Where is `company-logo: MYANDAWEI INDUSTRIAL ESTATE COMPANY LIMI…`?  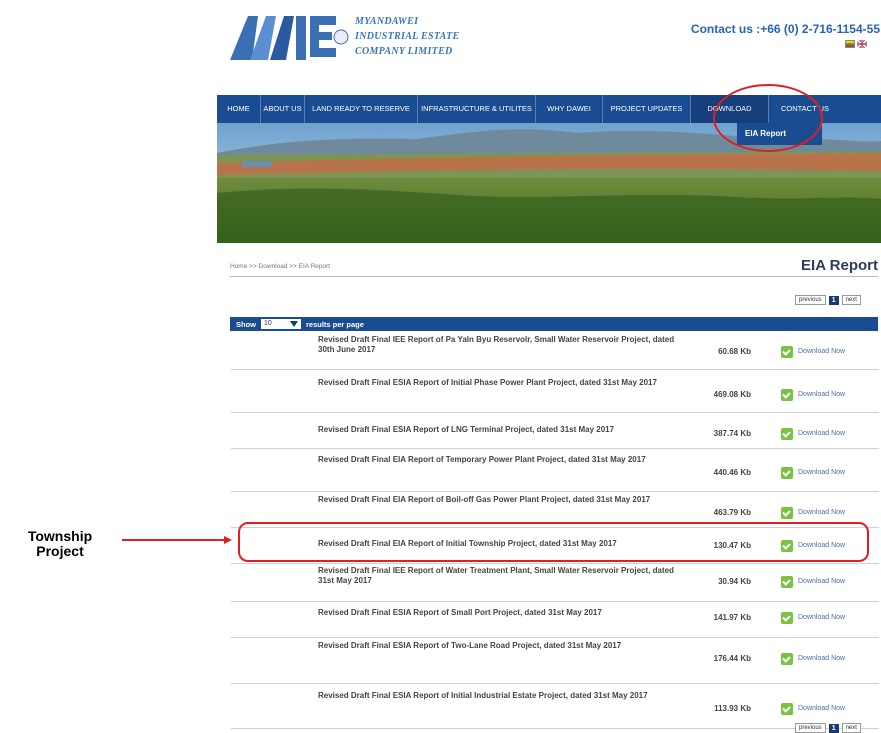 company-logo: MYANDAWEI INDUSTRIAL ESTATE COMPANY LIMI… is located at coordinates (380, 37).